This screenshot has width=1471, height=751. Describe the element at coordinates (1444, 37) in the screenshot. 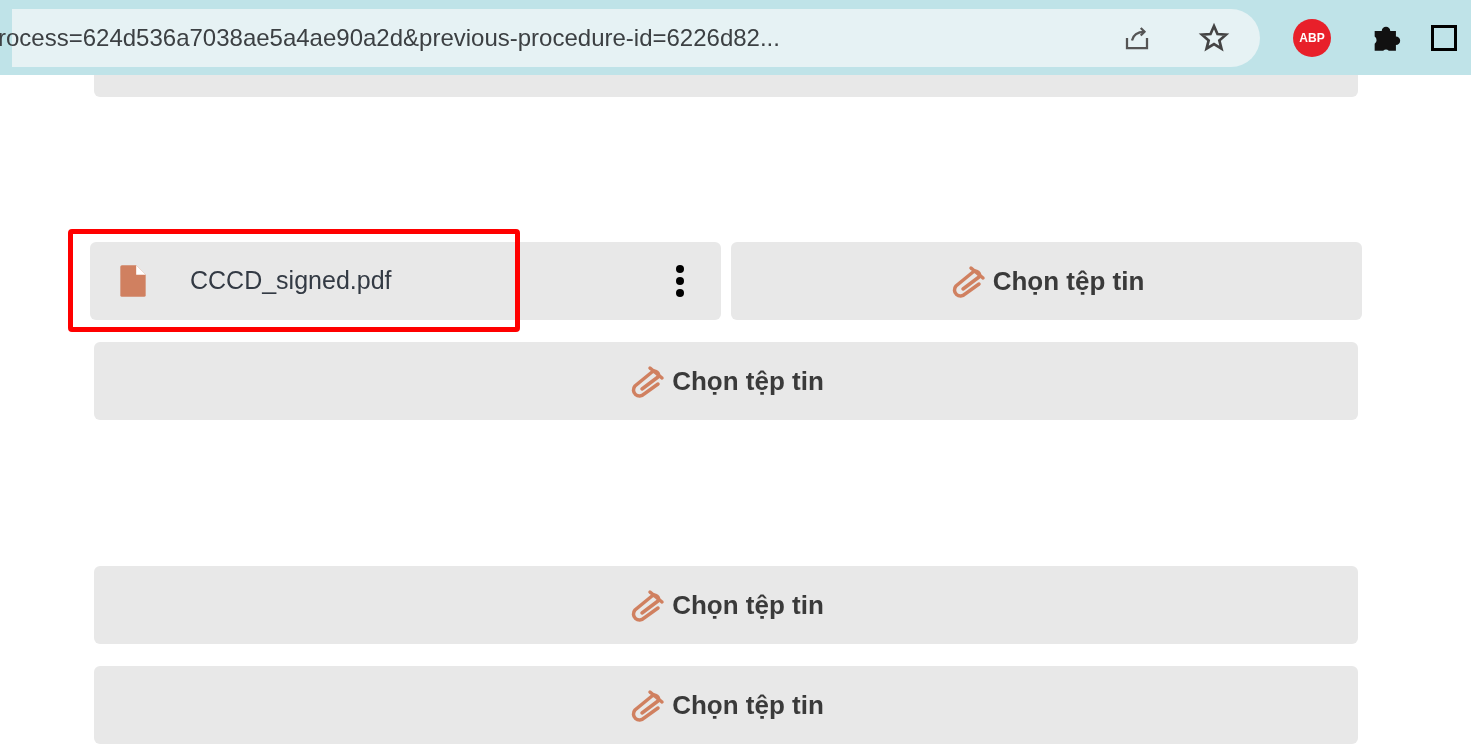

I see `window-icon` at that location.